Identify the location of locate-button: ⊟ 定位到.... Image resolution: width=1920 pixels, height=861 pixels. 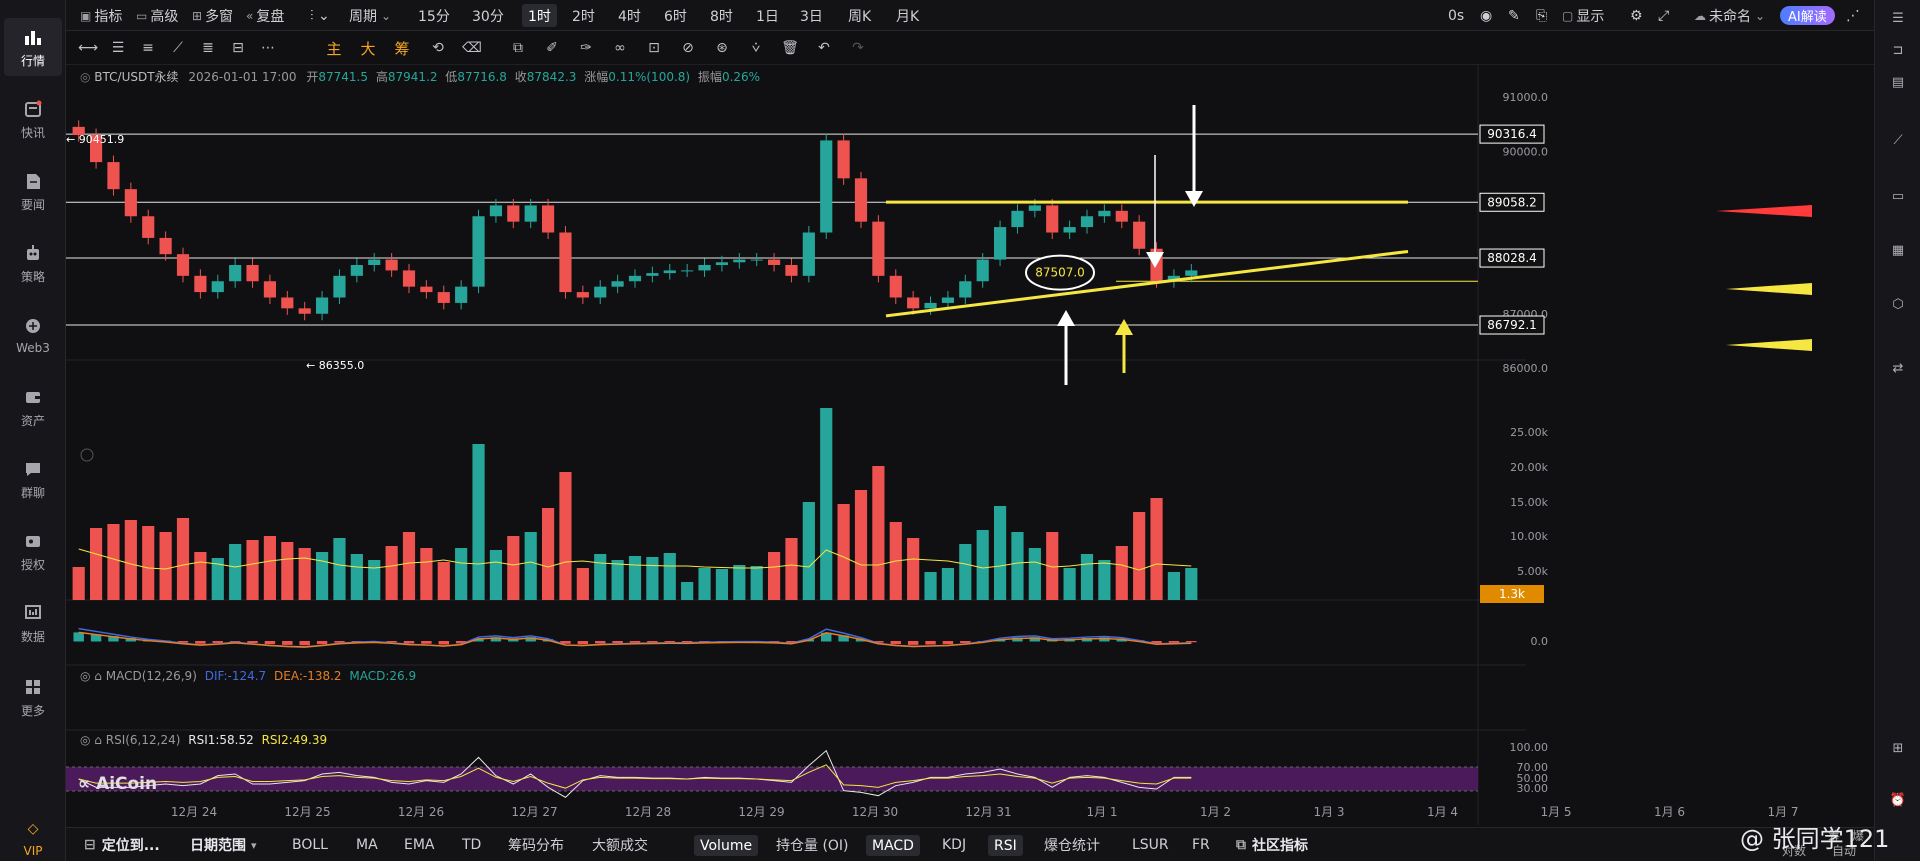
(122, 844).